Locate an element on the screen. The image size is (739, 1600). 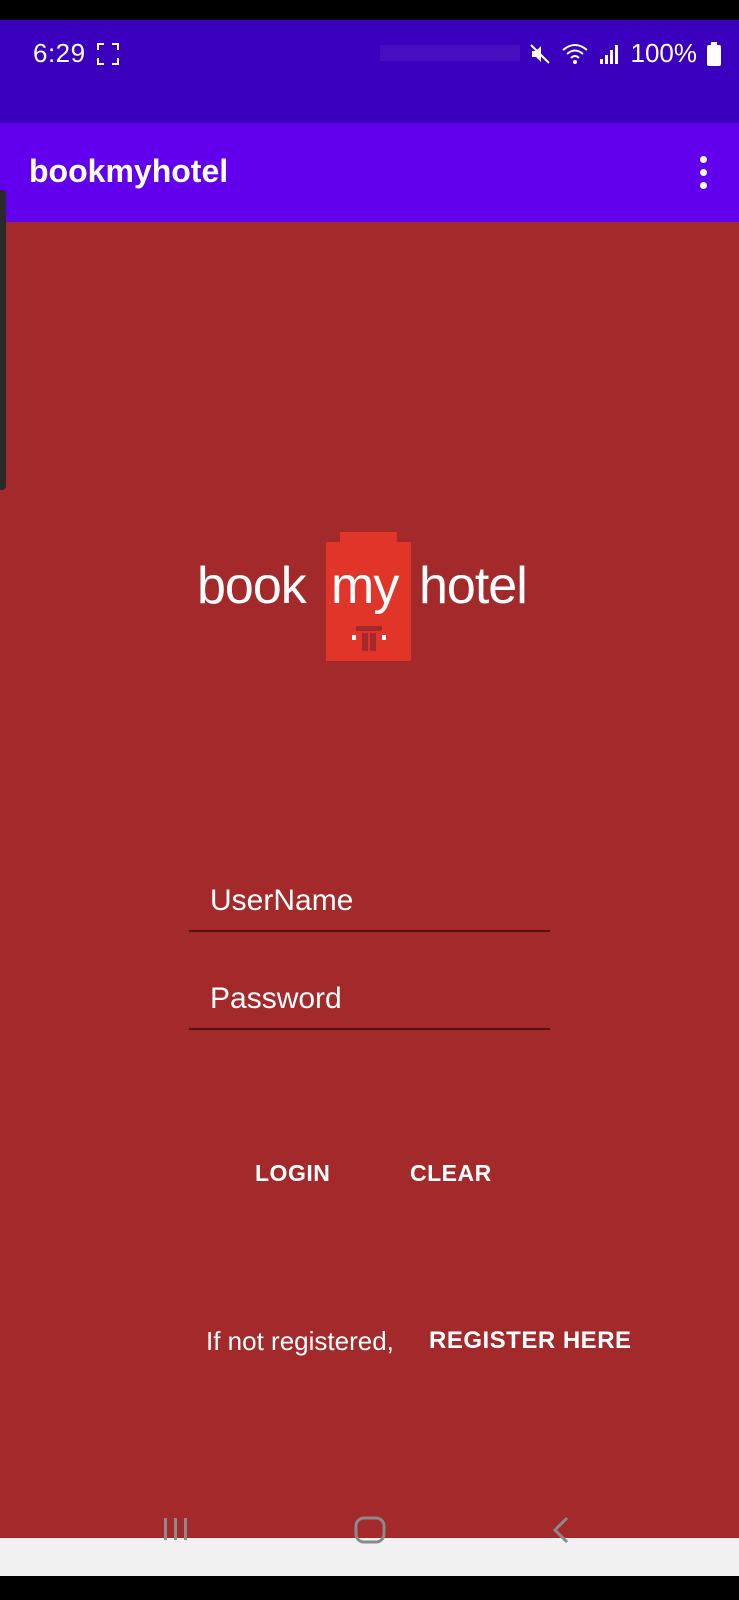
battery-icon is located at coordinates (714, 53).